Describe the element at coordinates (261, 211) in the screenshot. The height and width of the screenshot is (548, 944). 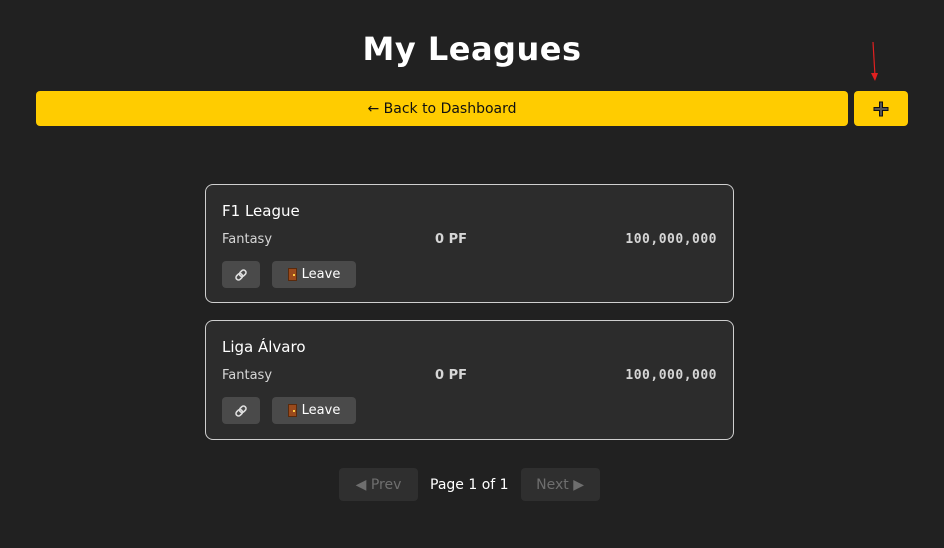
I see `league-name: F1 League` at that location.